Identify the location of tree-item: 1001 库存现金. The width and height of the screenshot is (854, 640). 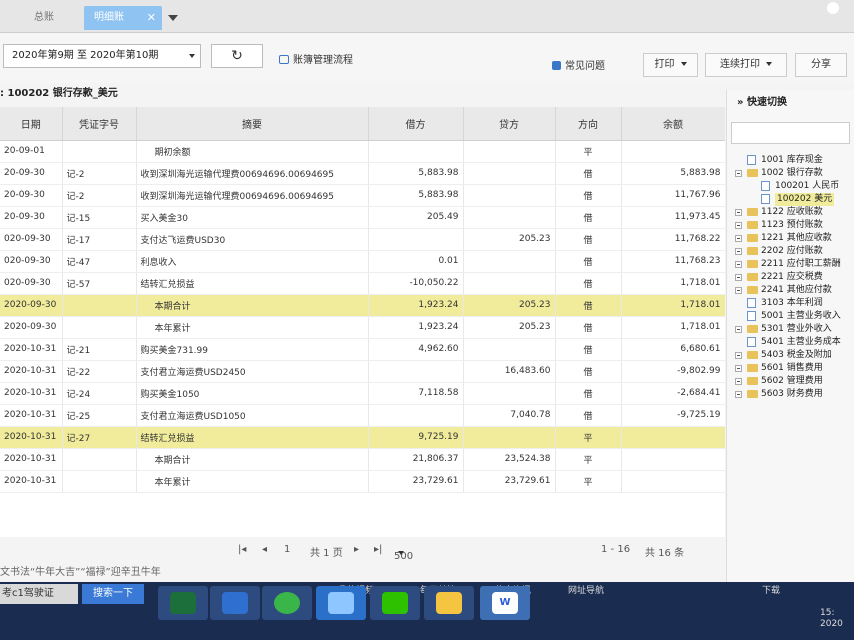
(790, 160).